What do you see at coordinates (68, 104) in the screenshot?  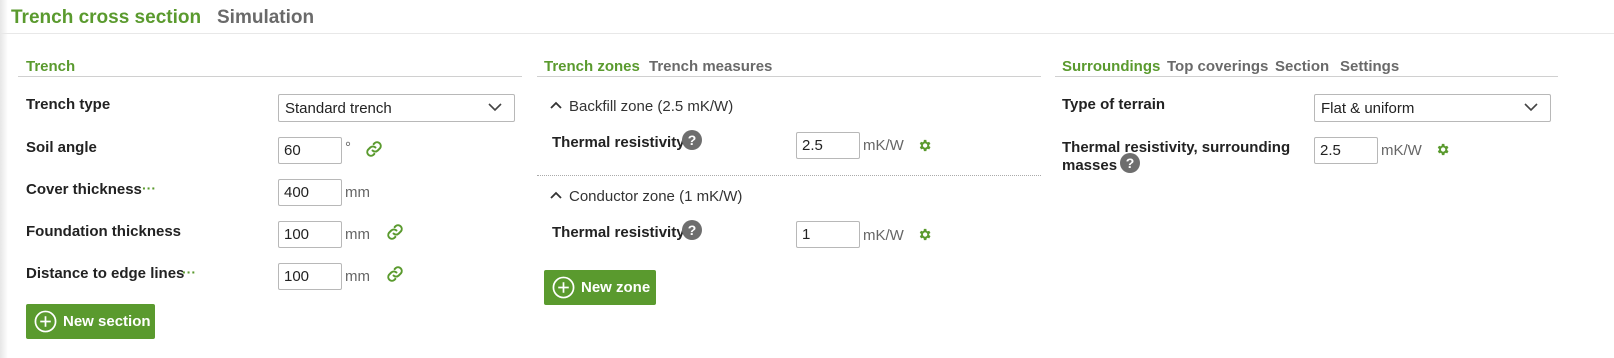 I see `trench-type-label: Trench type` at bounding box center [68, 104].